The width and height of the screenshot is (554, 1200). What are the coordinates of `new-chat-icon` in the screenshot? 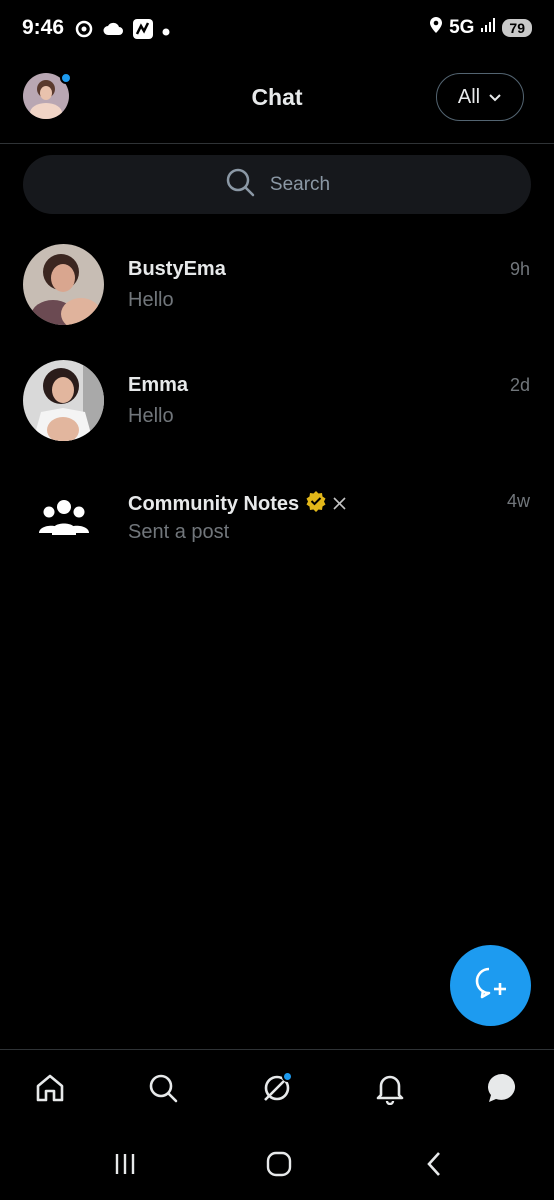 It's located at (491, 985).